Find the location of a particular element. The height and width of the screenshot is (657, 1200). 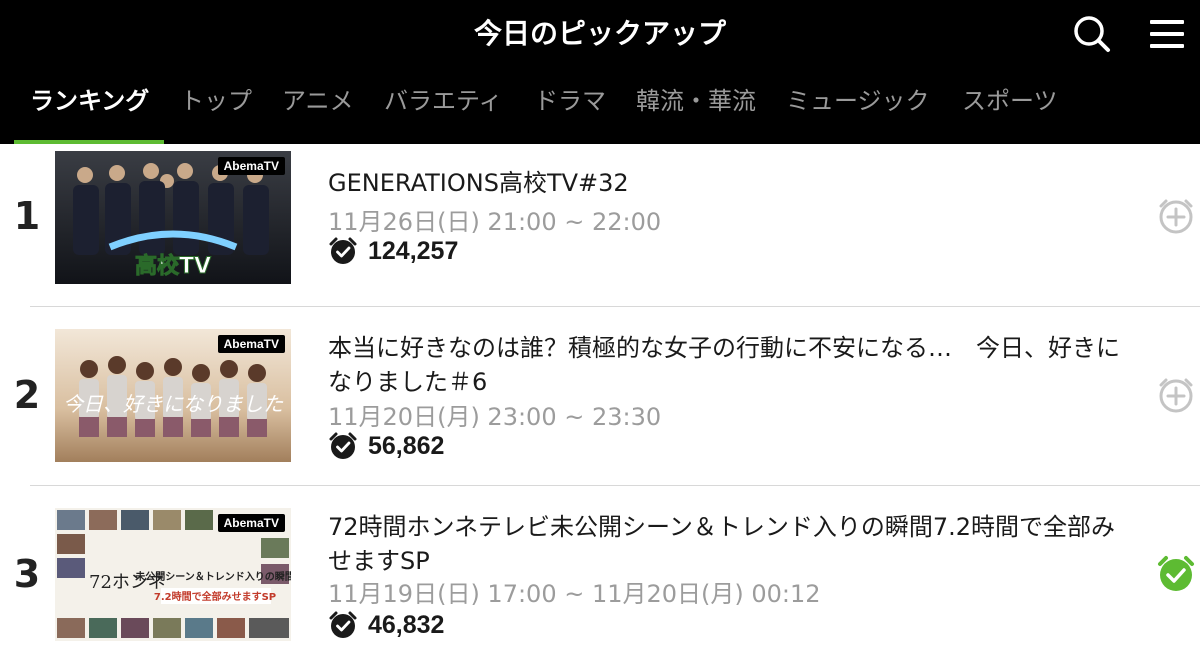

svg-text: 7.2時間で全部みせますSP is located at coordinates (215, 596).